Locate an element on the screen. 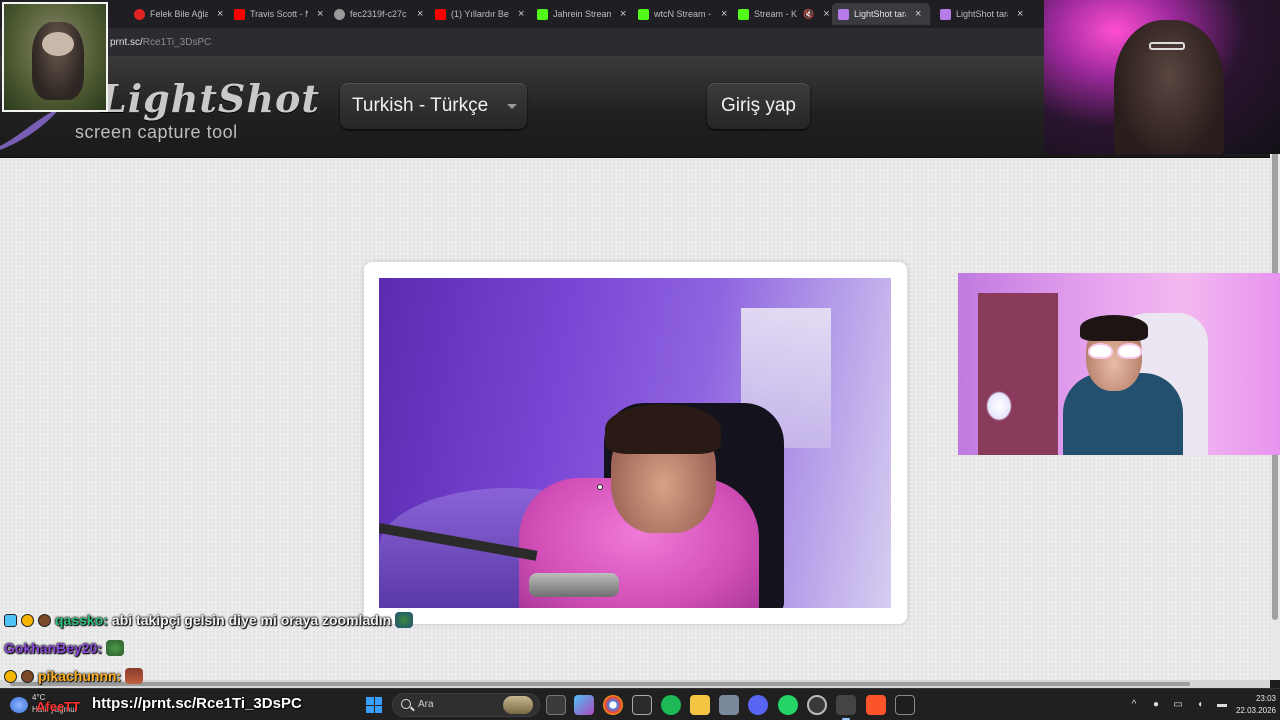 Image resolution: width=1280 pixels, height=720 pixels. rain-cloud-icon is located at coordinates (19, 705).